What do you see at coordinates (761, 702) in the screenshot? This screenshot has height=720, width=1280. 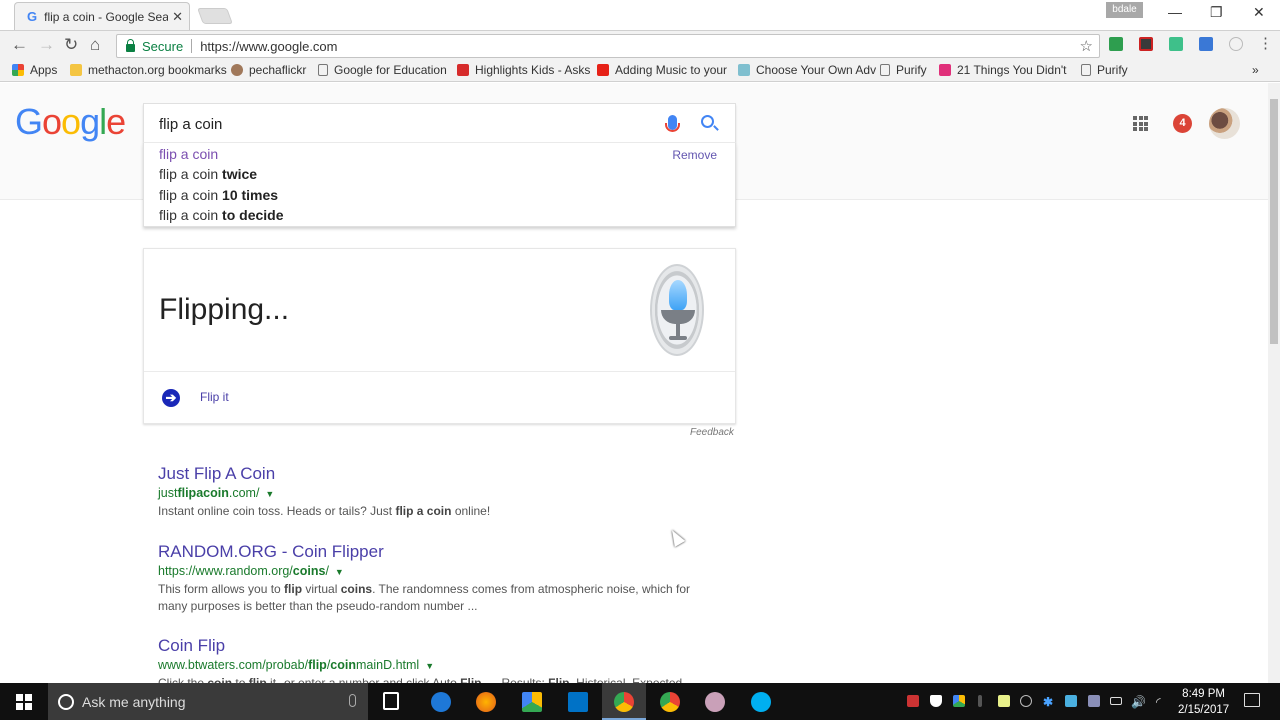 I see `skype-icon` at bounding box center [761, 702].